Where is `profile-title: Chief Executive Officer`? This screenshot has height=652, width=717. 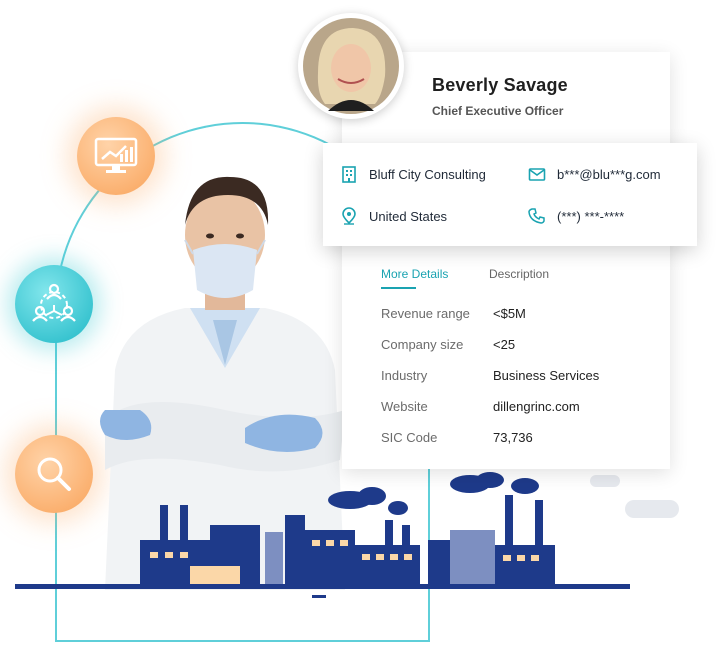
profile-title: Chief Executive Officer is located at coordinates (498, 111).